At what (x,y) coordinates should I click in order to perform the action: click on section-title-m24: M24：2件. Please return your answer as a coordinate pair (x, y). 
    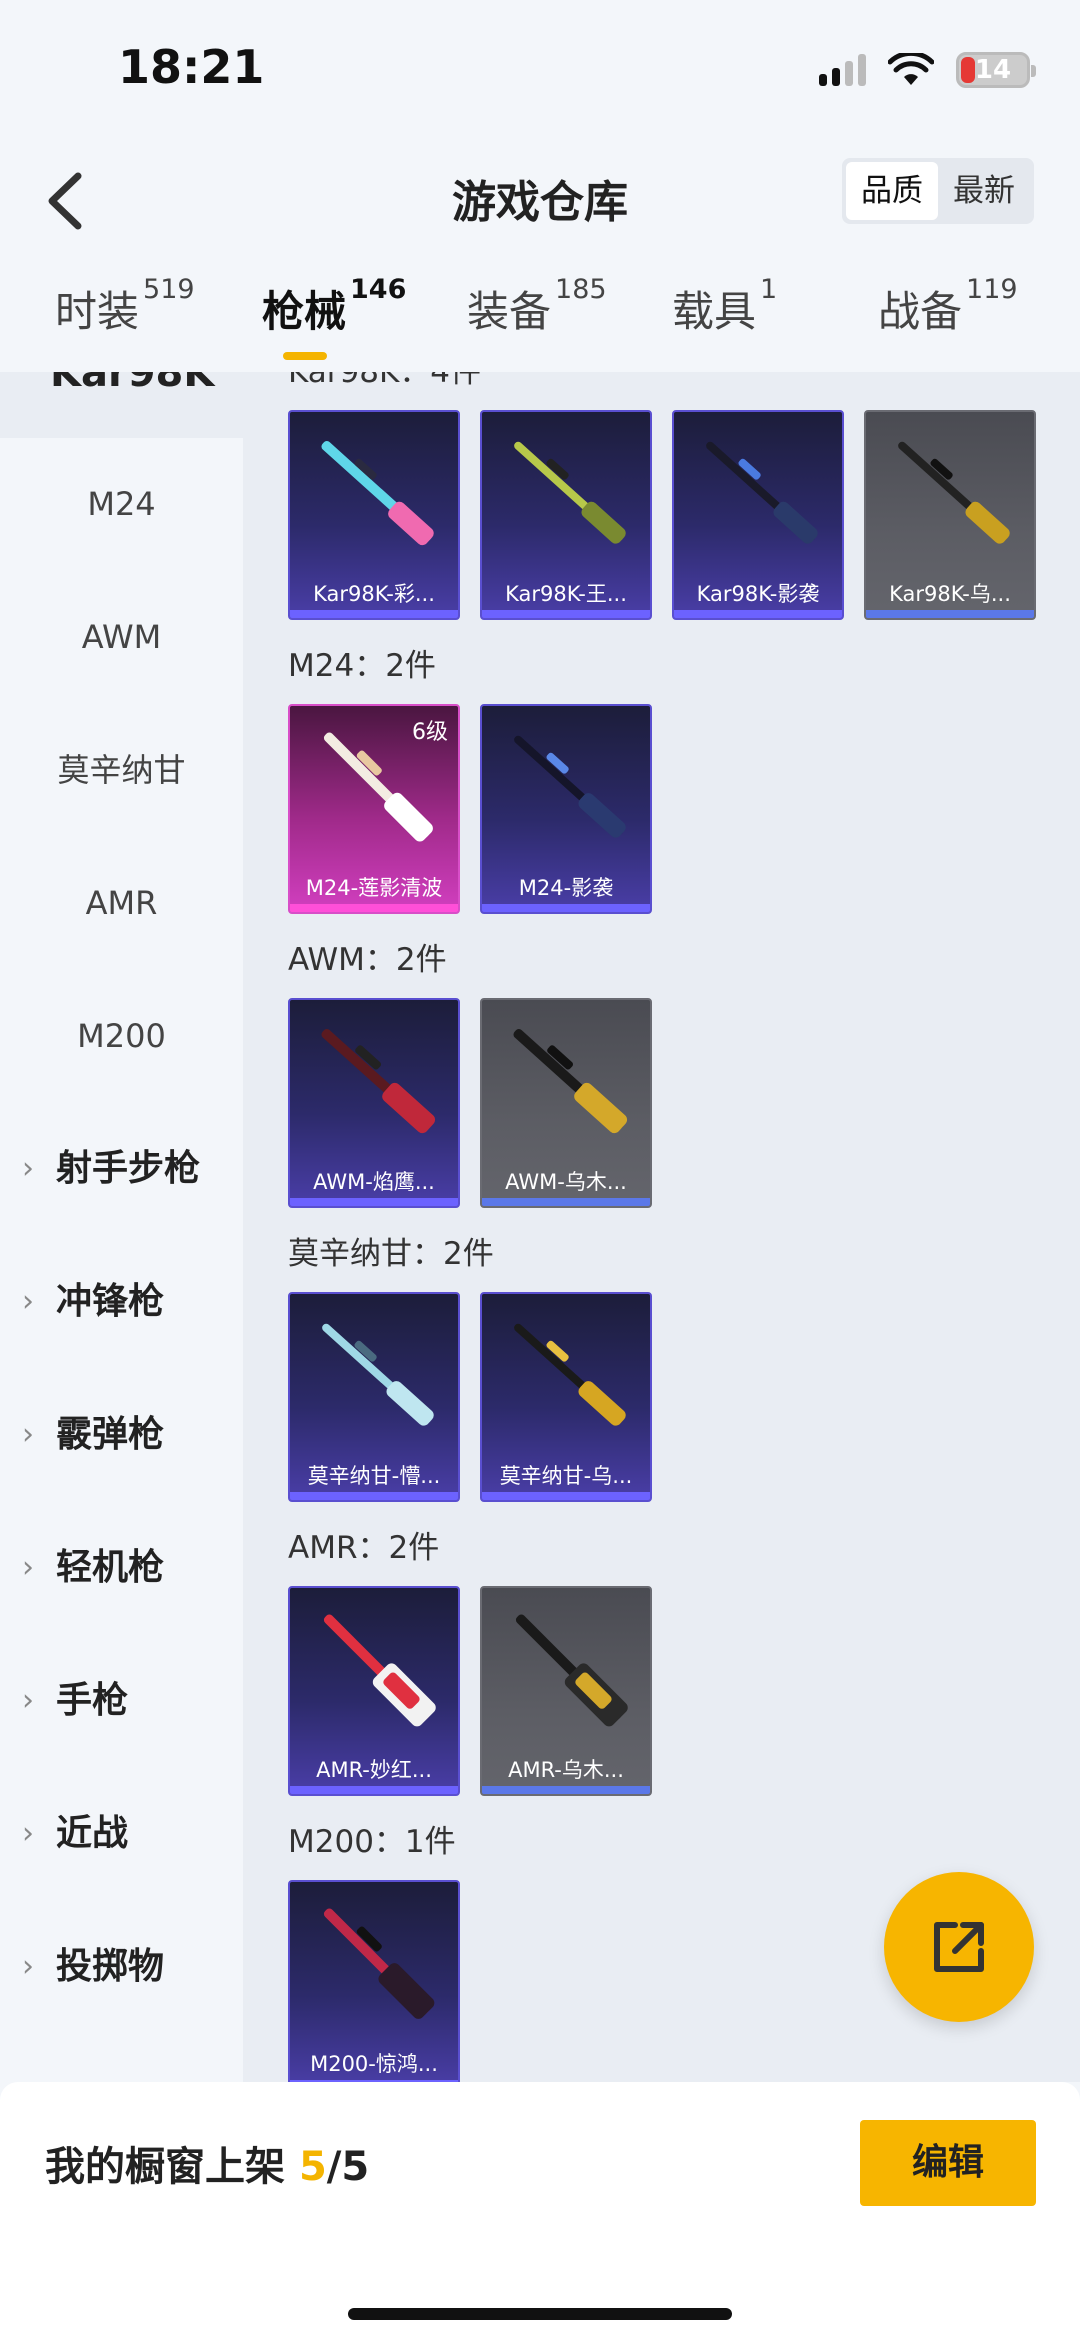
    Looking at the image, I should click on (362, 666).